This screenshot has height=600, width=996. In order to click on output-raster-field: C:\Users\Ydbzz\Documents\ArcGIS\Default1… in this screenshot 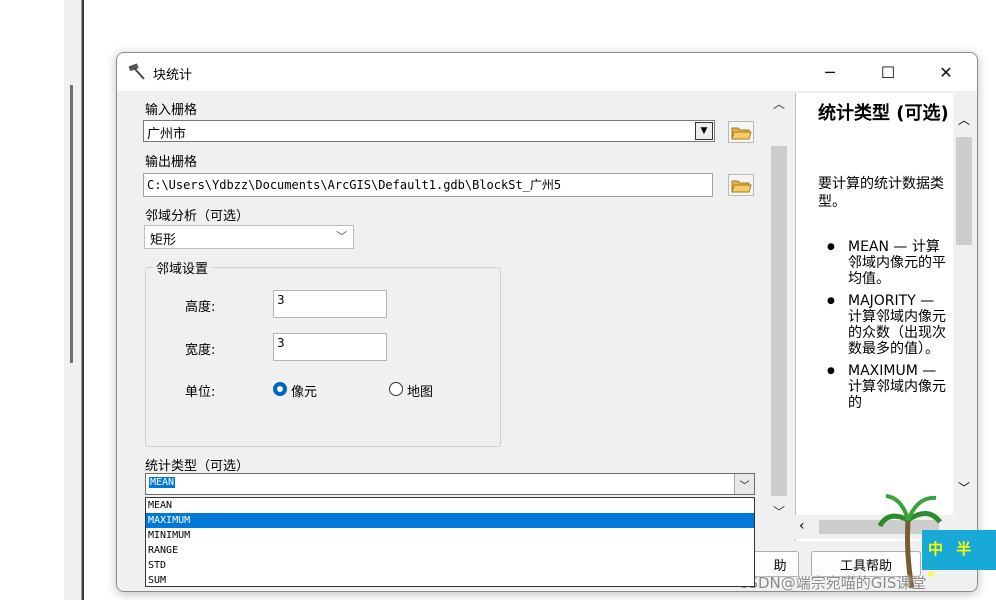, I will do `click(428, 185)`.